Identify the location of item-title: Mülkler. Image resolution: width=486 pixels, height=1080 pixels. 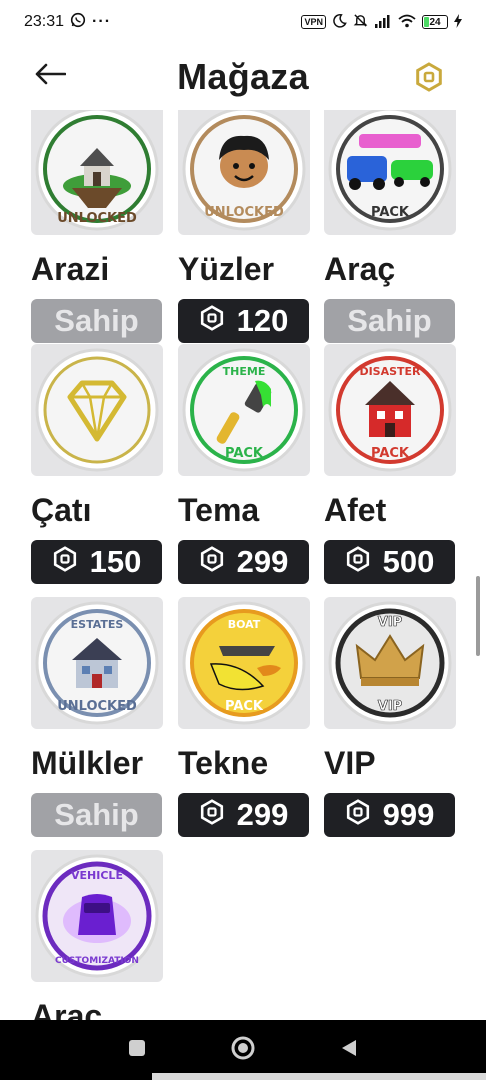
(87, 763).